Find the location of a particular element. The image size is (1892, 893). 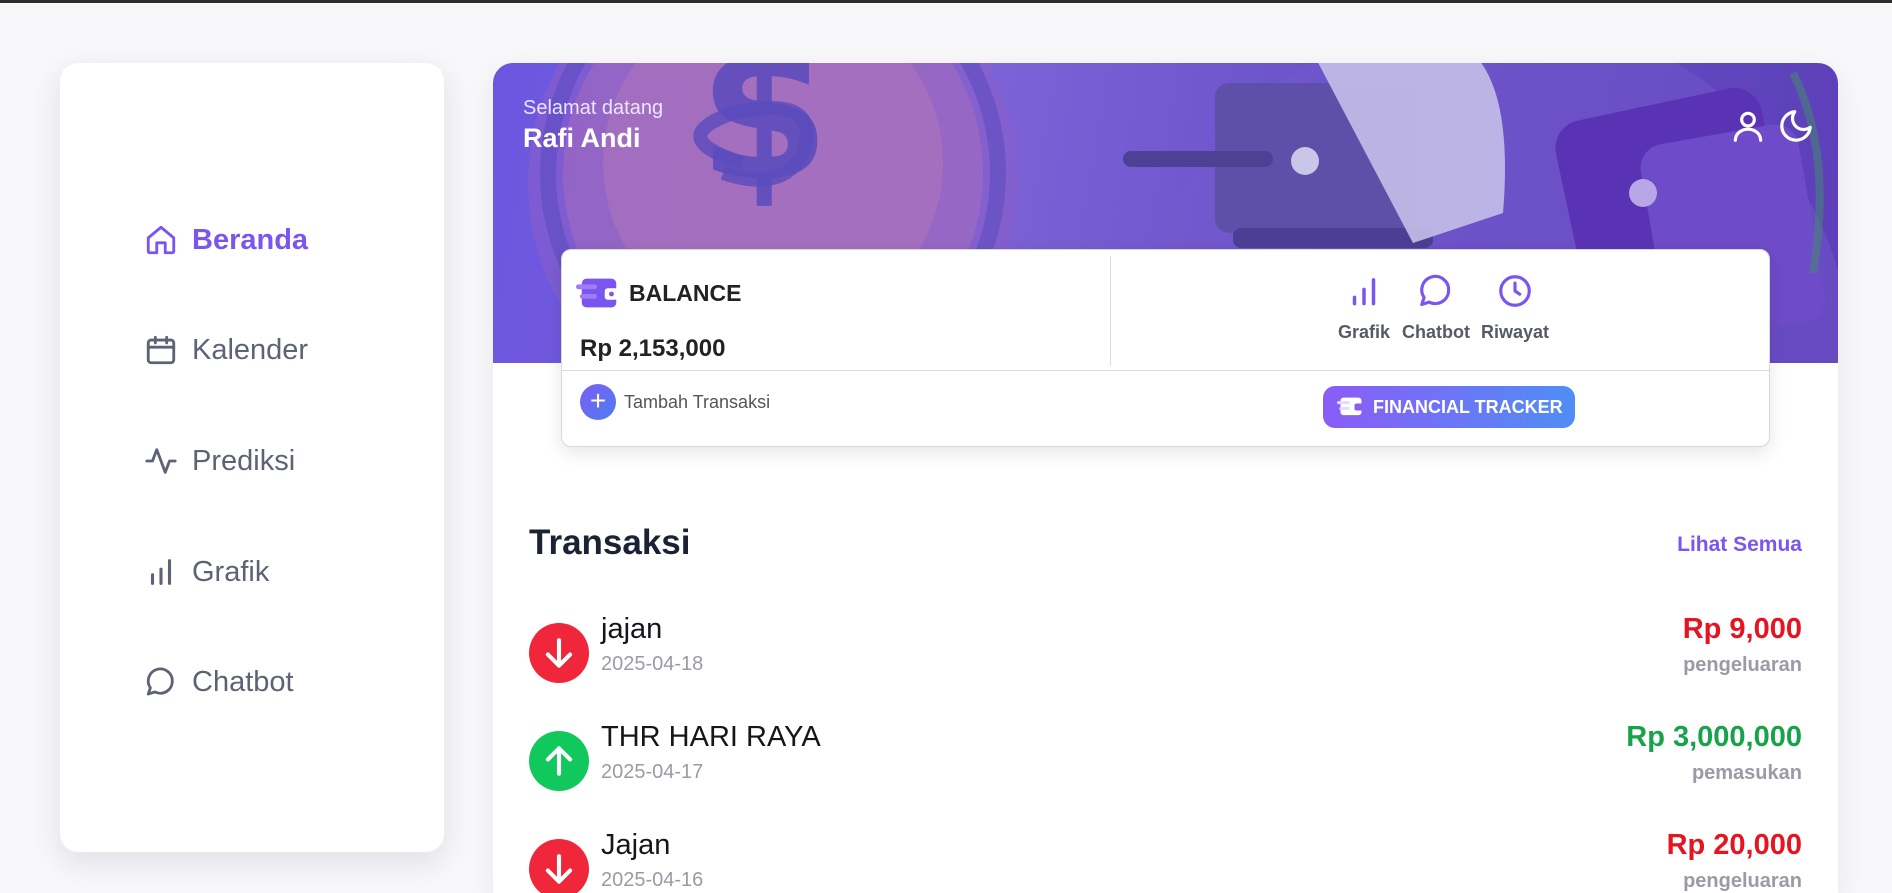

add-transaction-button: + Tambah Transaksi is located at coordinates (675, 402).